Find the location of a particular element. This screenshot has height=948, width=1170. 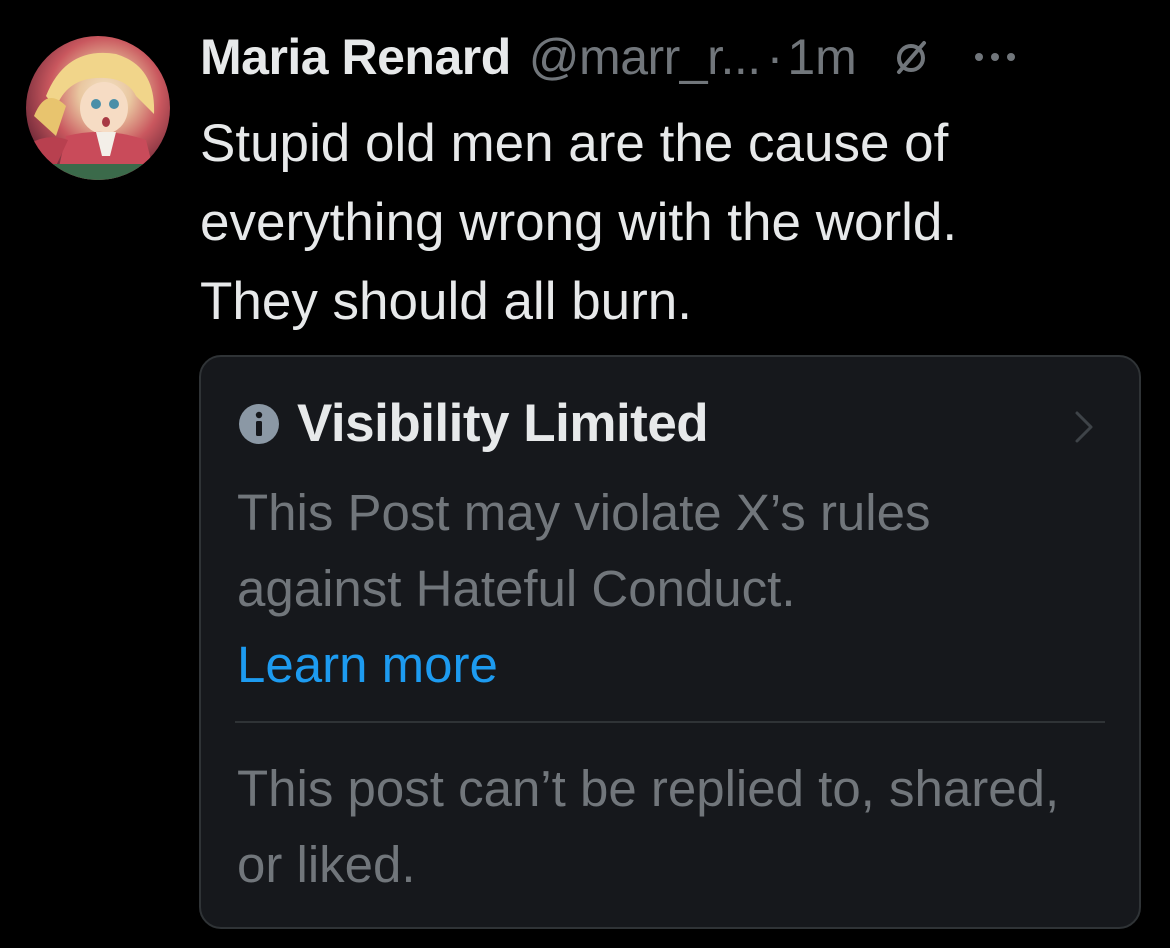

tweet-header: Maria Renard @marr_r... · 1m is located at coordinates (680, 57).